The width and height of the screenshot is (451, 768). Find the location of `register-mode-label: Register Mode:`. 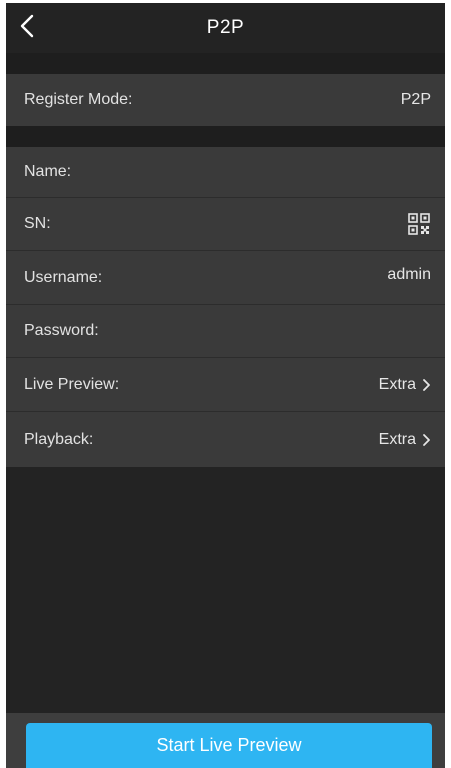

register-mode-label: Register Mode: is located at coordinates (78, 99).